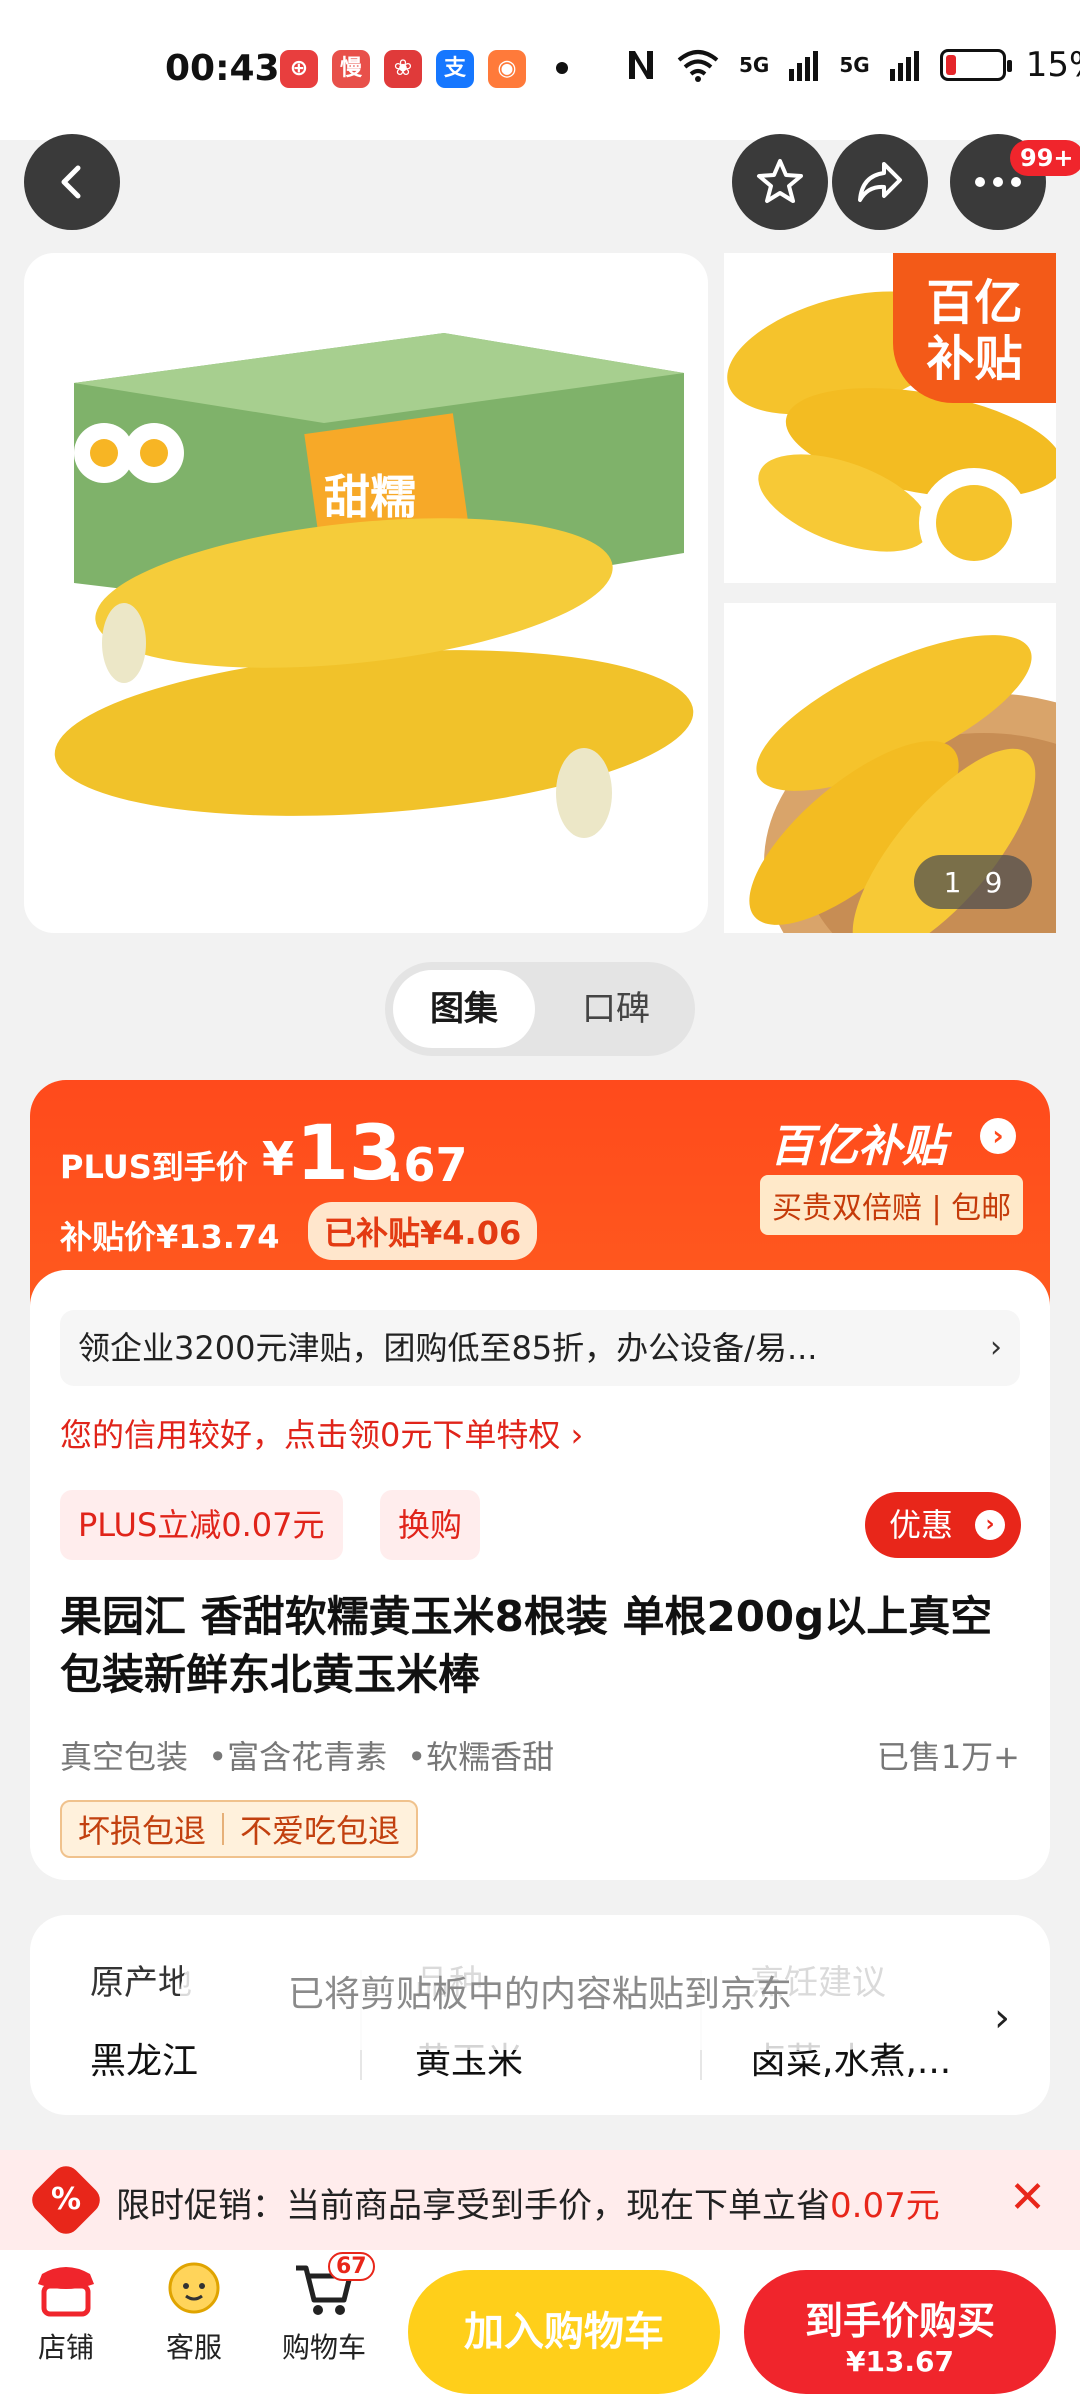 The image size is (1080, 2400). What do you see at coordinates (464, 1009) in the screenshot?
I see `tab-gallery: 图集` at bounding box center [464, 1009].